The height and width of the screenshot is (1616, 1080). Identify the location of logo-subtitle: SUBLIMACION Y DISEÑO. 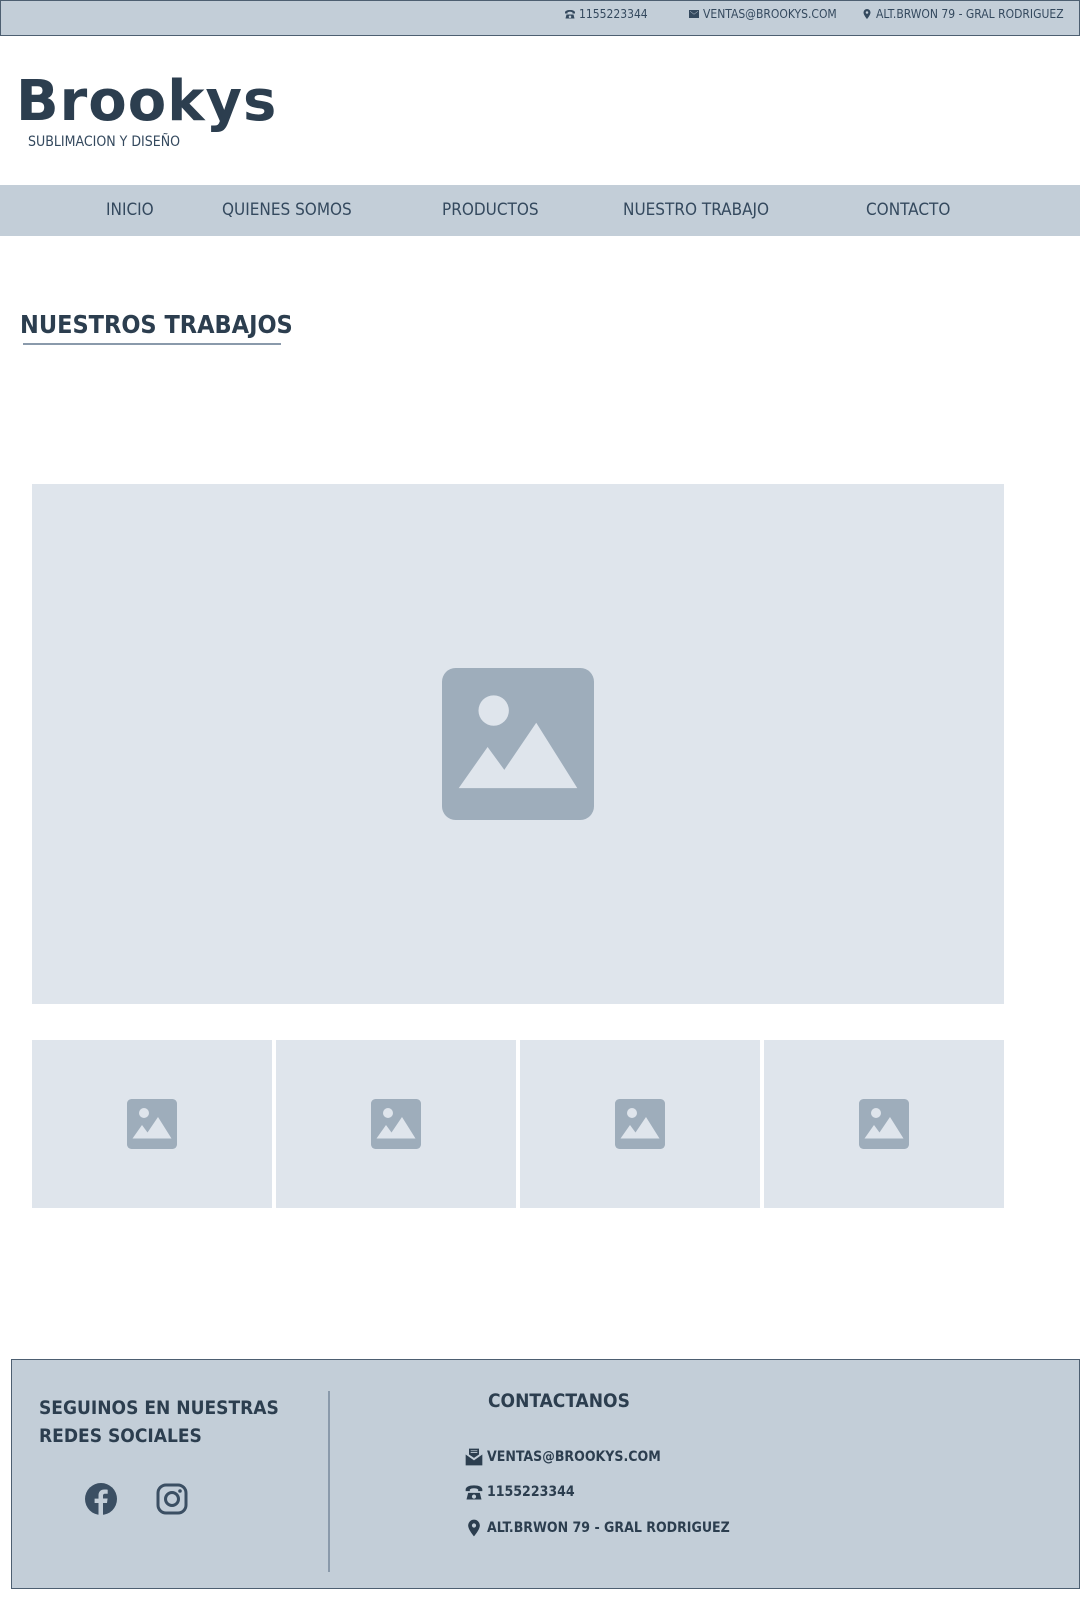
(104, 142).